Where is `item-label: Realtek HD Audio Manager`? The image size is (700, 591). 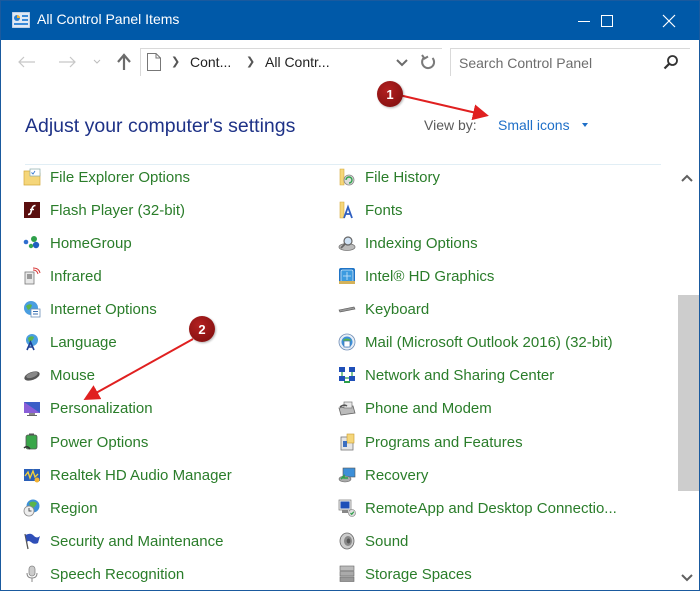
item-label: Realtek HD Audio Manager is located at coordinates (141, 475).